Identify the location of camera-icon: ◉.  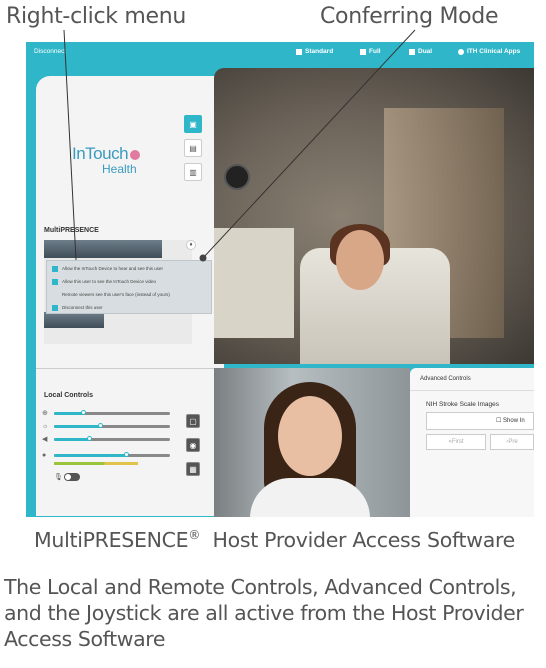
(193, 445).